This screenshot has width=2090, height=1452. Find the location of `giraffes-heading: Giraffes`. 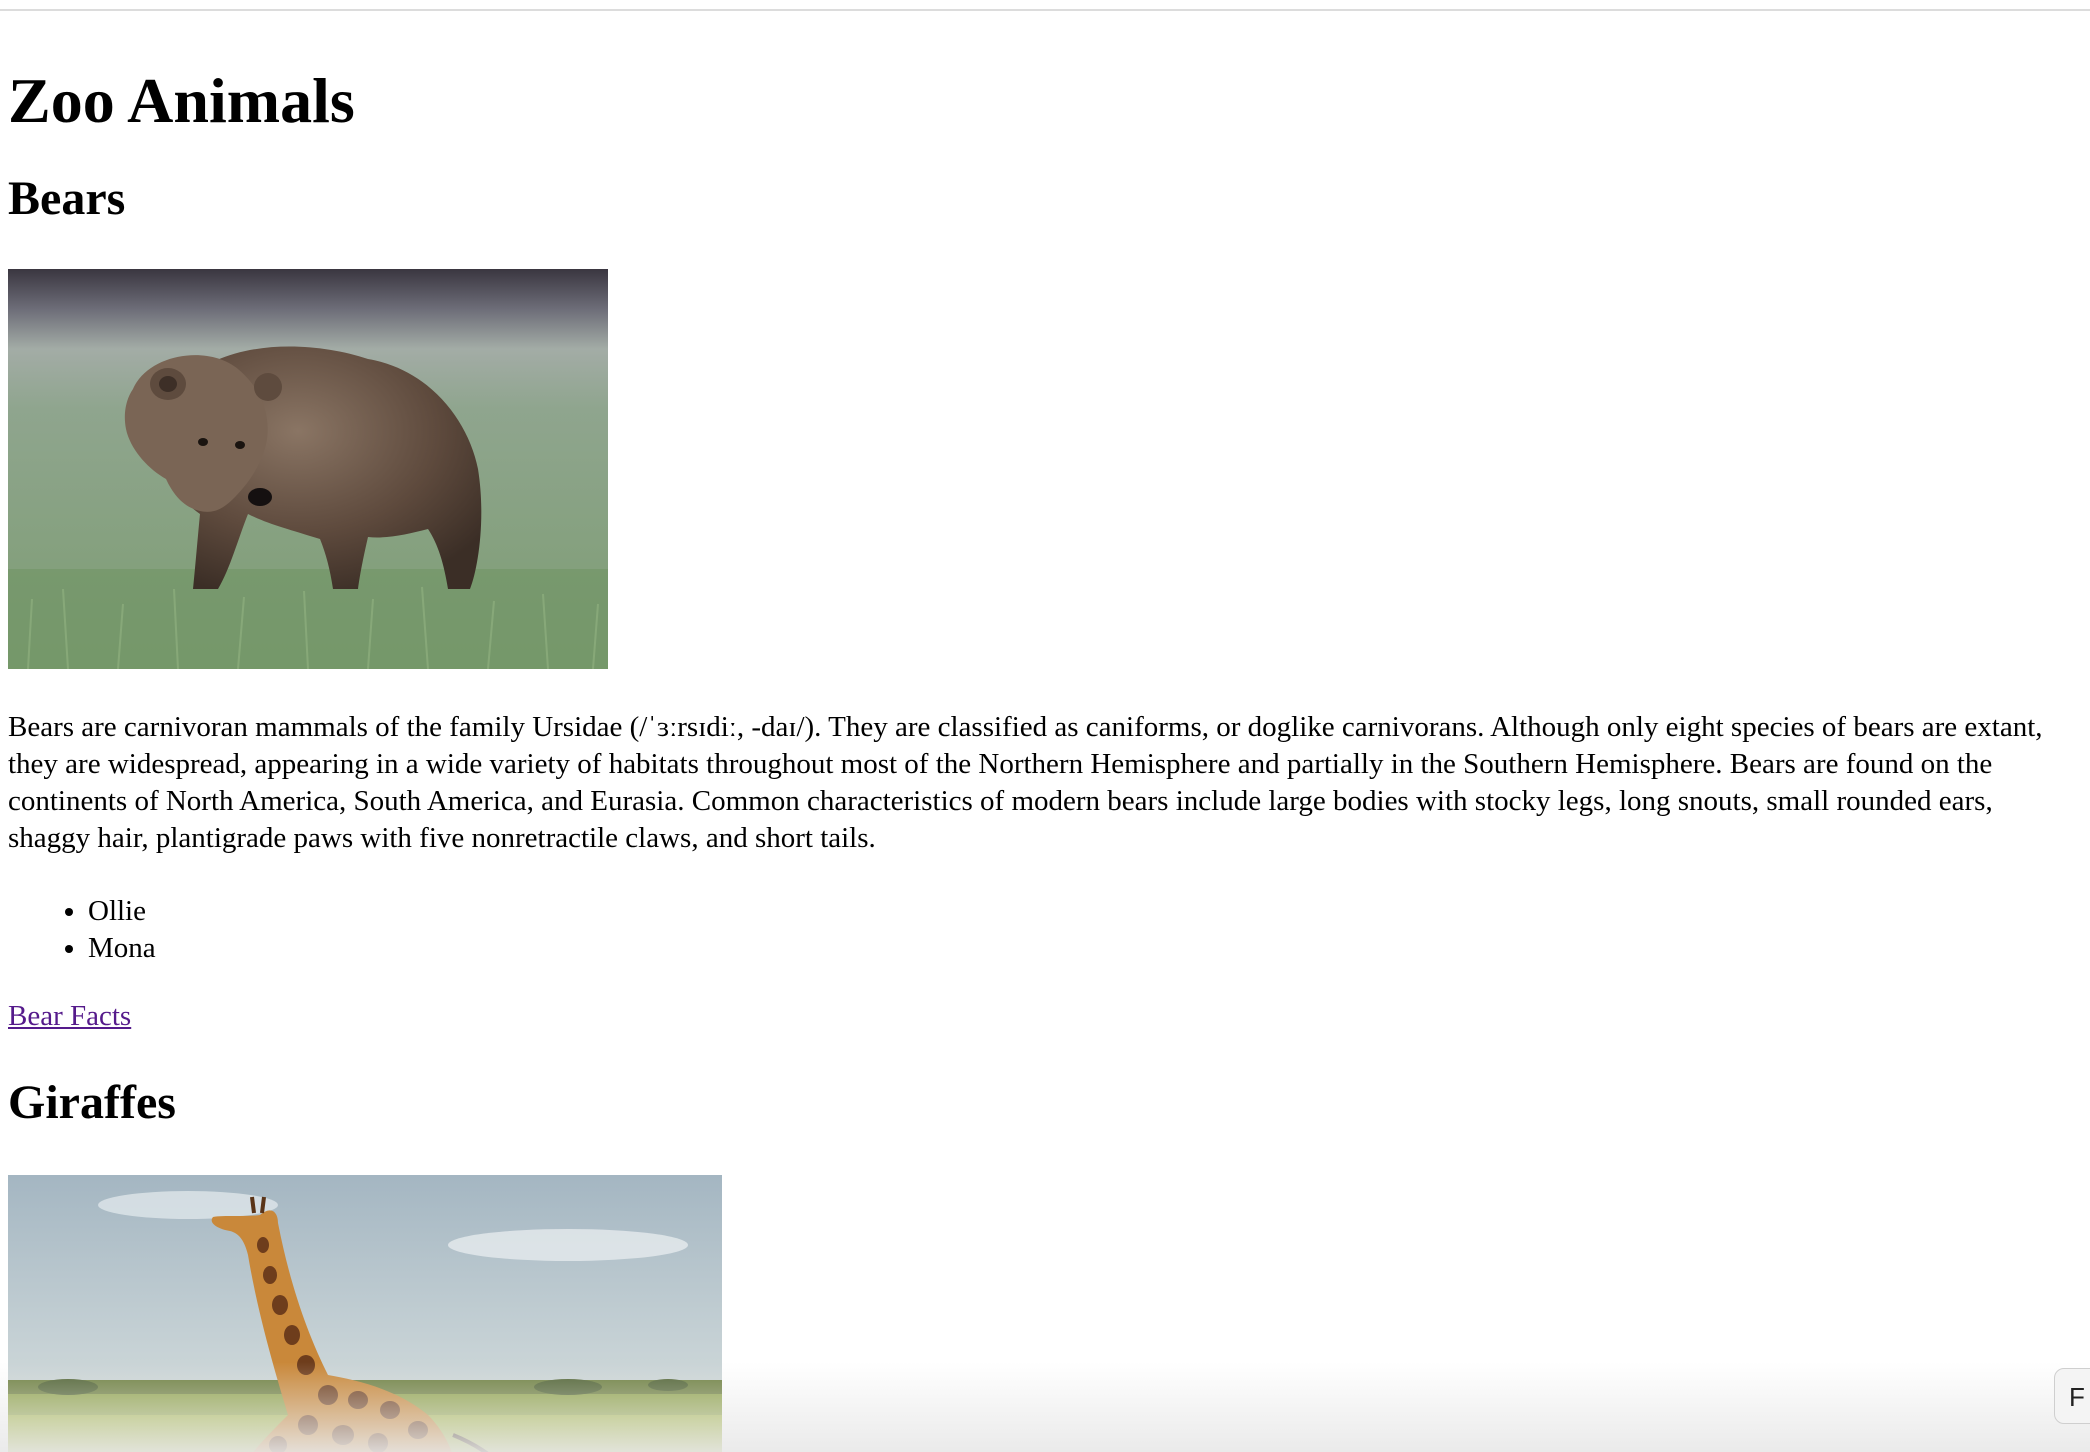

giraffes-heading: Giraffes is located at coordinates (92, 1102).